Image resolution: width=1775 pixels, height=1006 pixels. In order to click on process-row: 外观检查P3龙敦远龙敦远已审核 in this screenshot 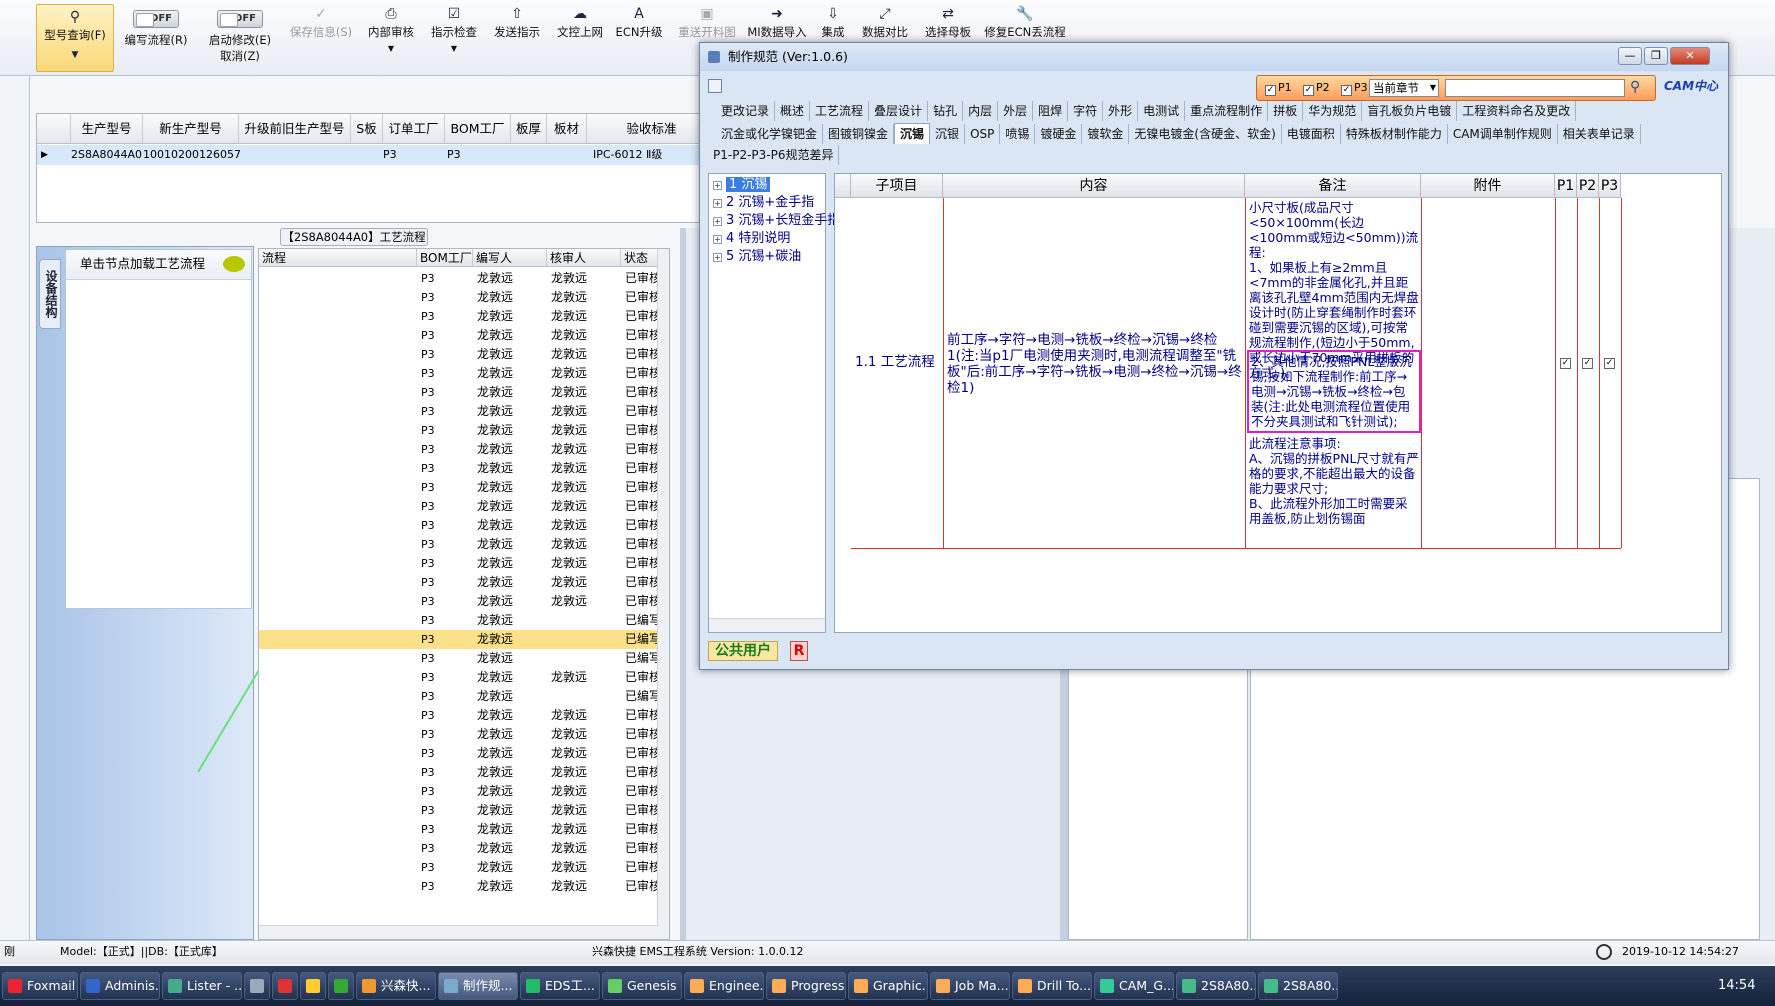, I will do `click(459, 772)`.